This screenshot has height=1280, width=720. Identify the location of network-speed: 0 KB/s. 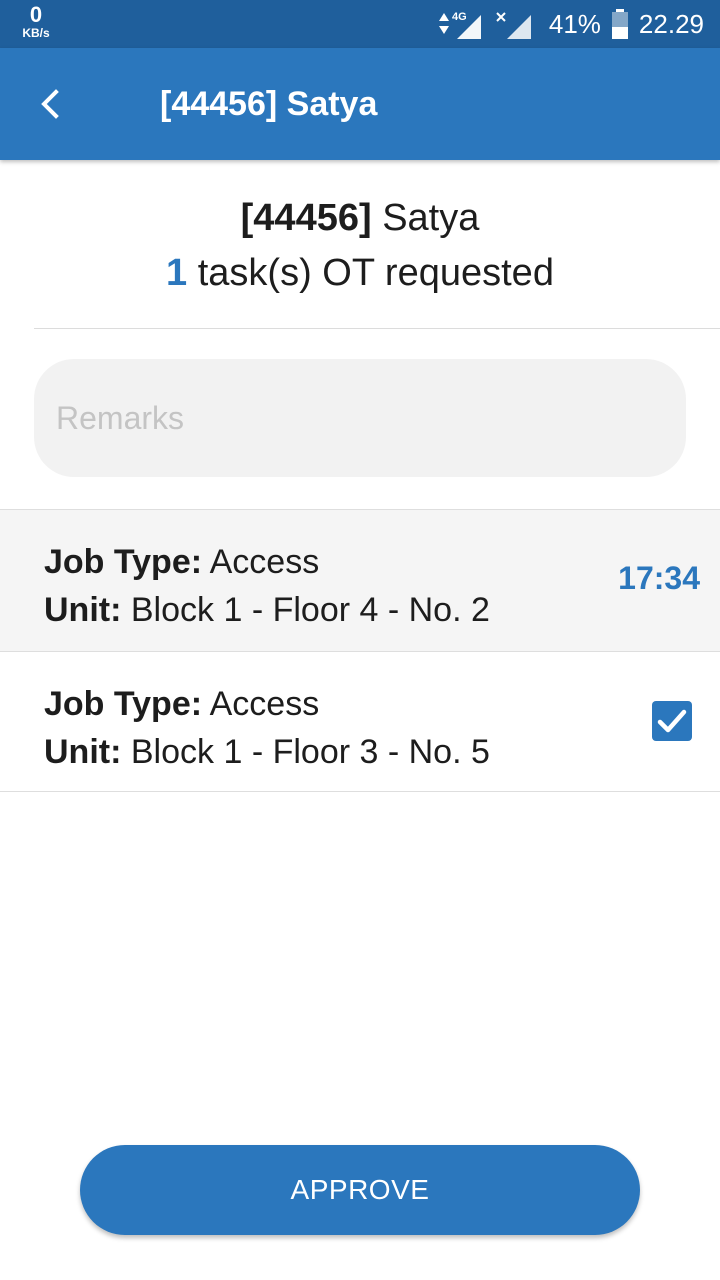
(36, 21).